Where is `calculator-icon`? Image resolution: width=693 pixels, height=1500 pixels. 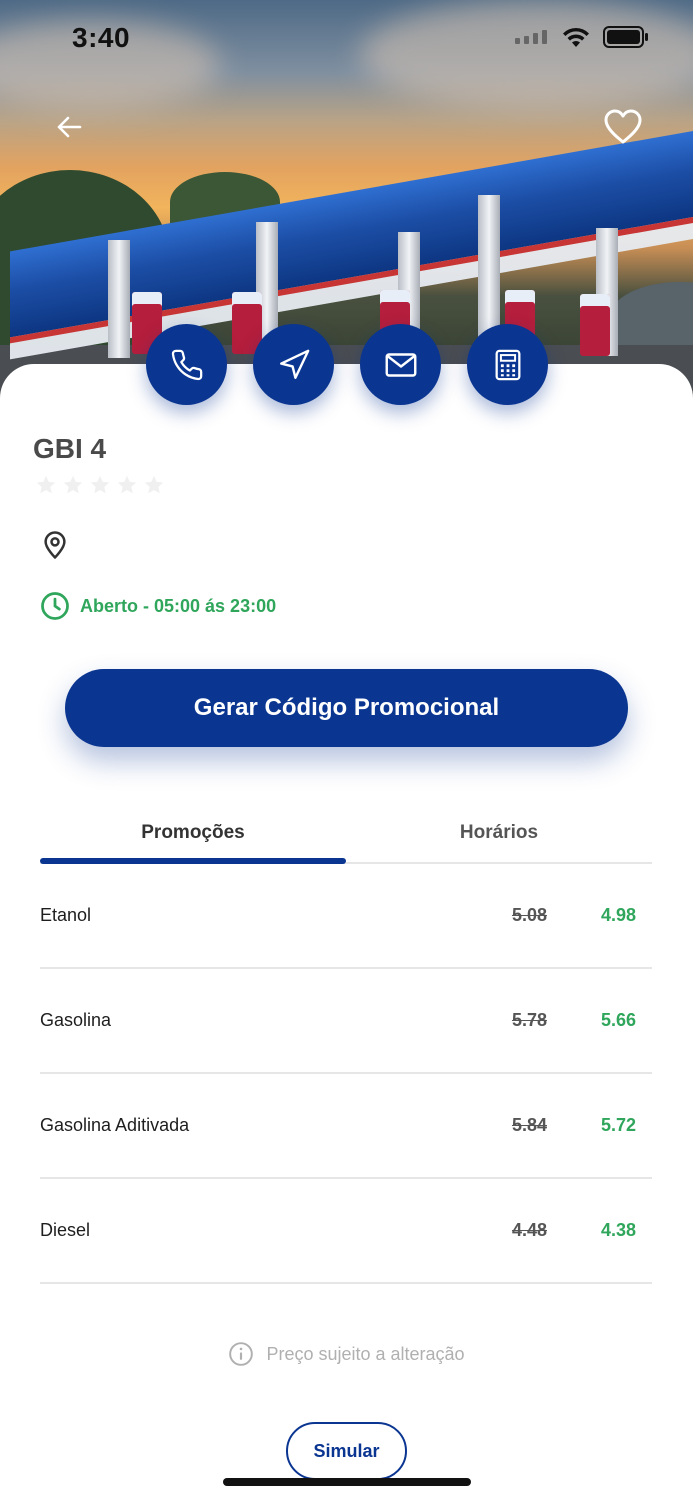
calculator-icon is located at coordinates (507, 364).